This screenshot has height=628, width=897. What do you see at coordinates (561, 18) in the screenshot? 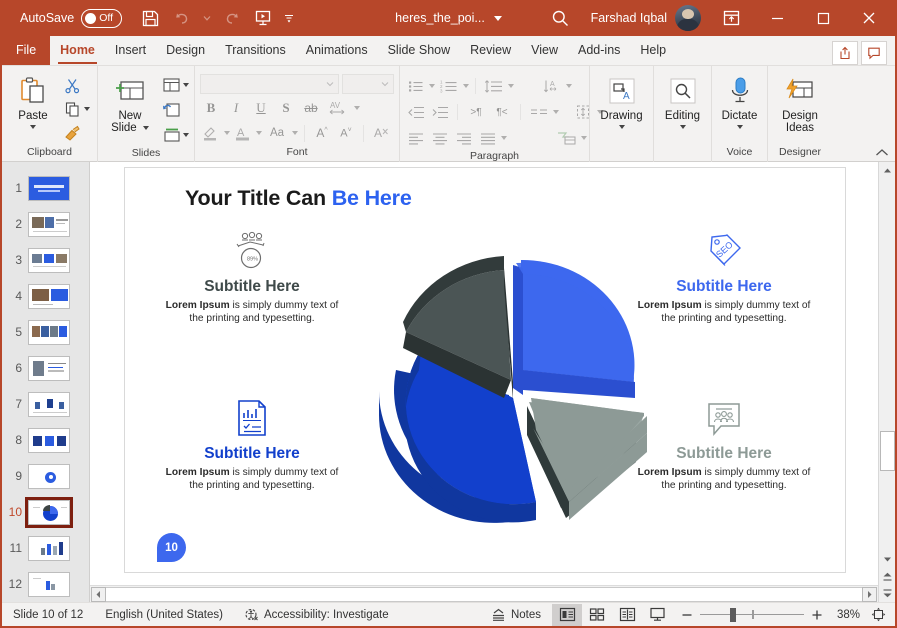
I see `search-icon` at bounding box center [561, 18].